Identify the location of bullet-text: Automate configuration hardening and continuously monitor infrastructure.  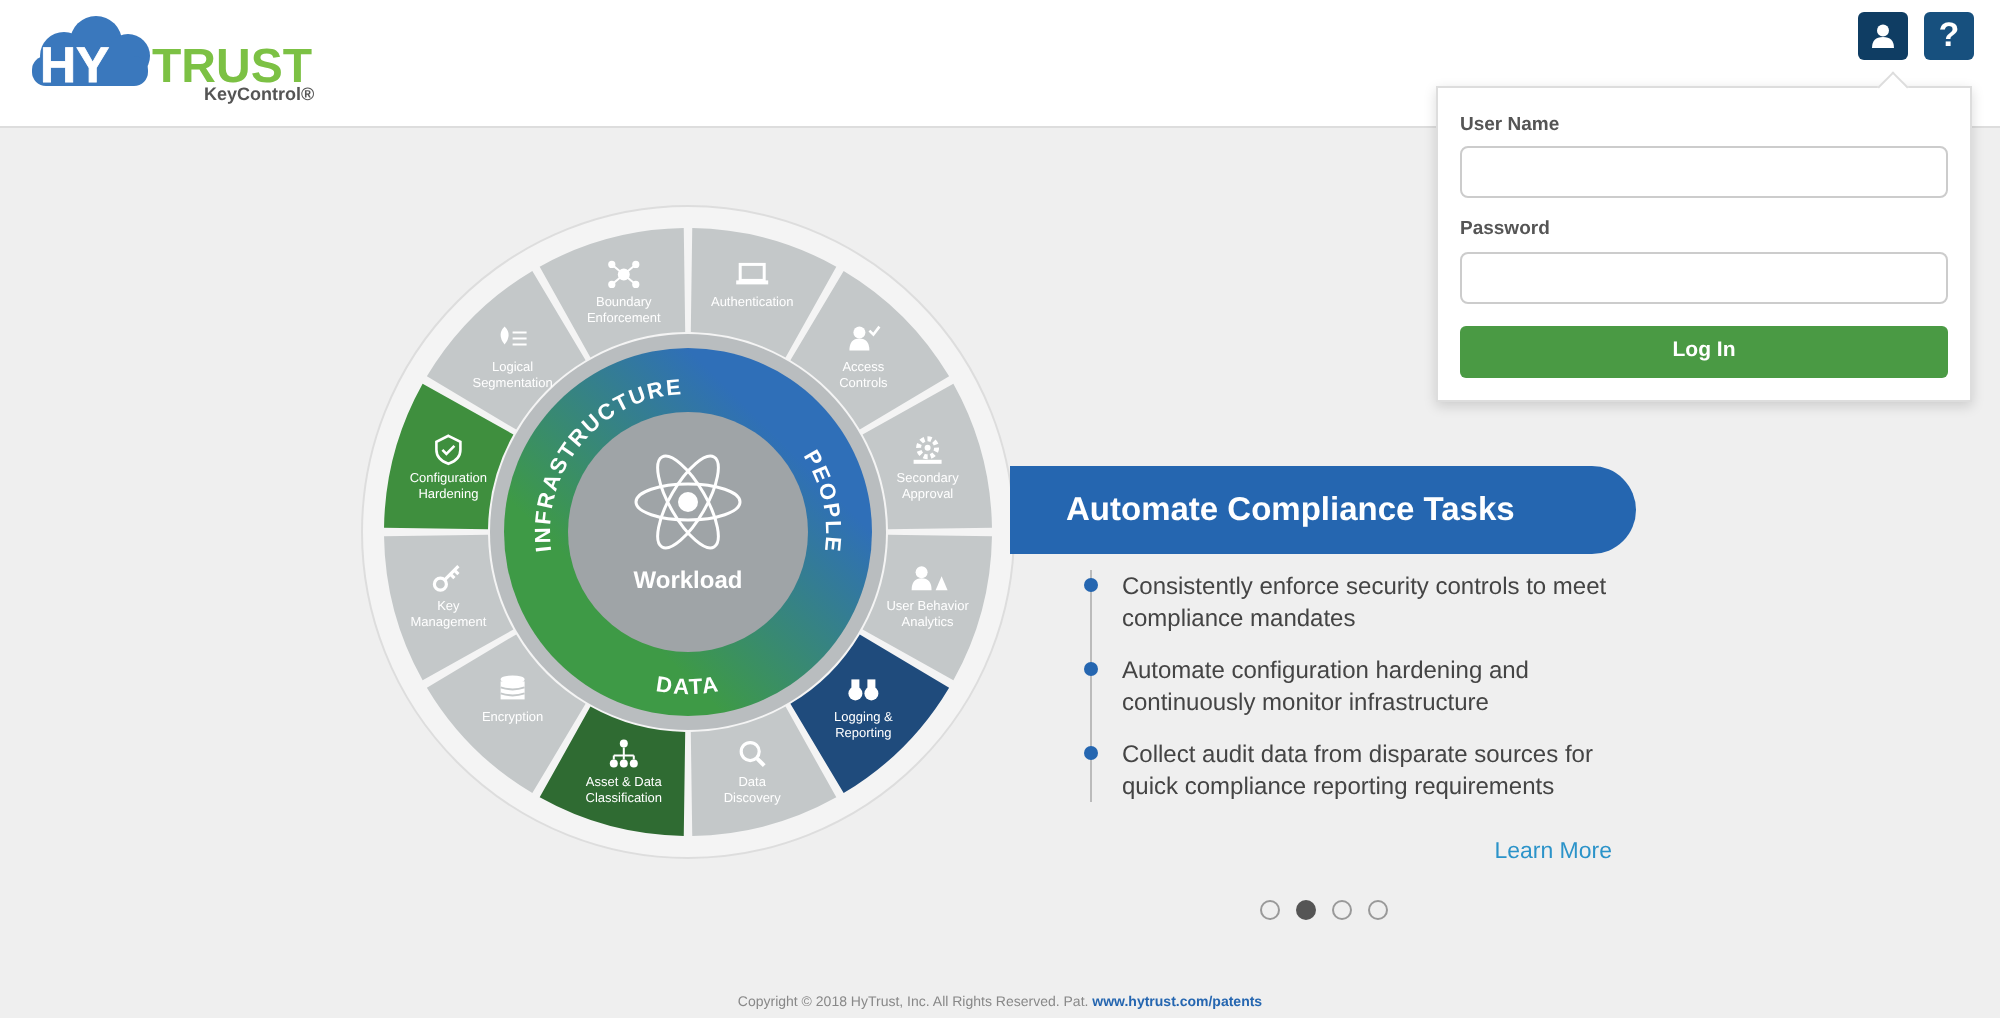
(1325, 686).